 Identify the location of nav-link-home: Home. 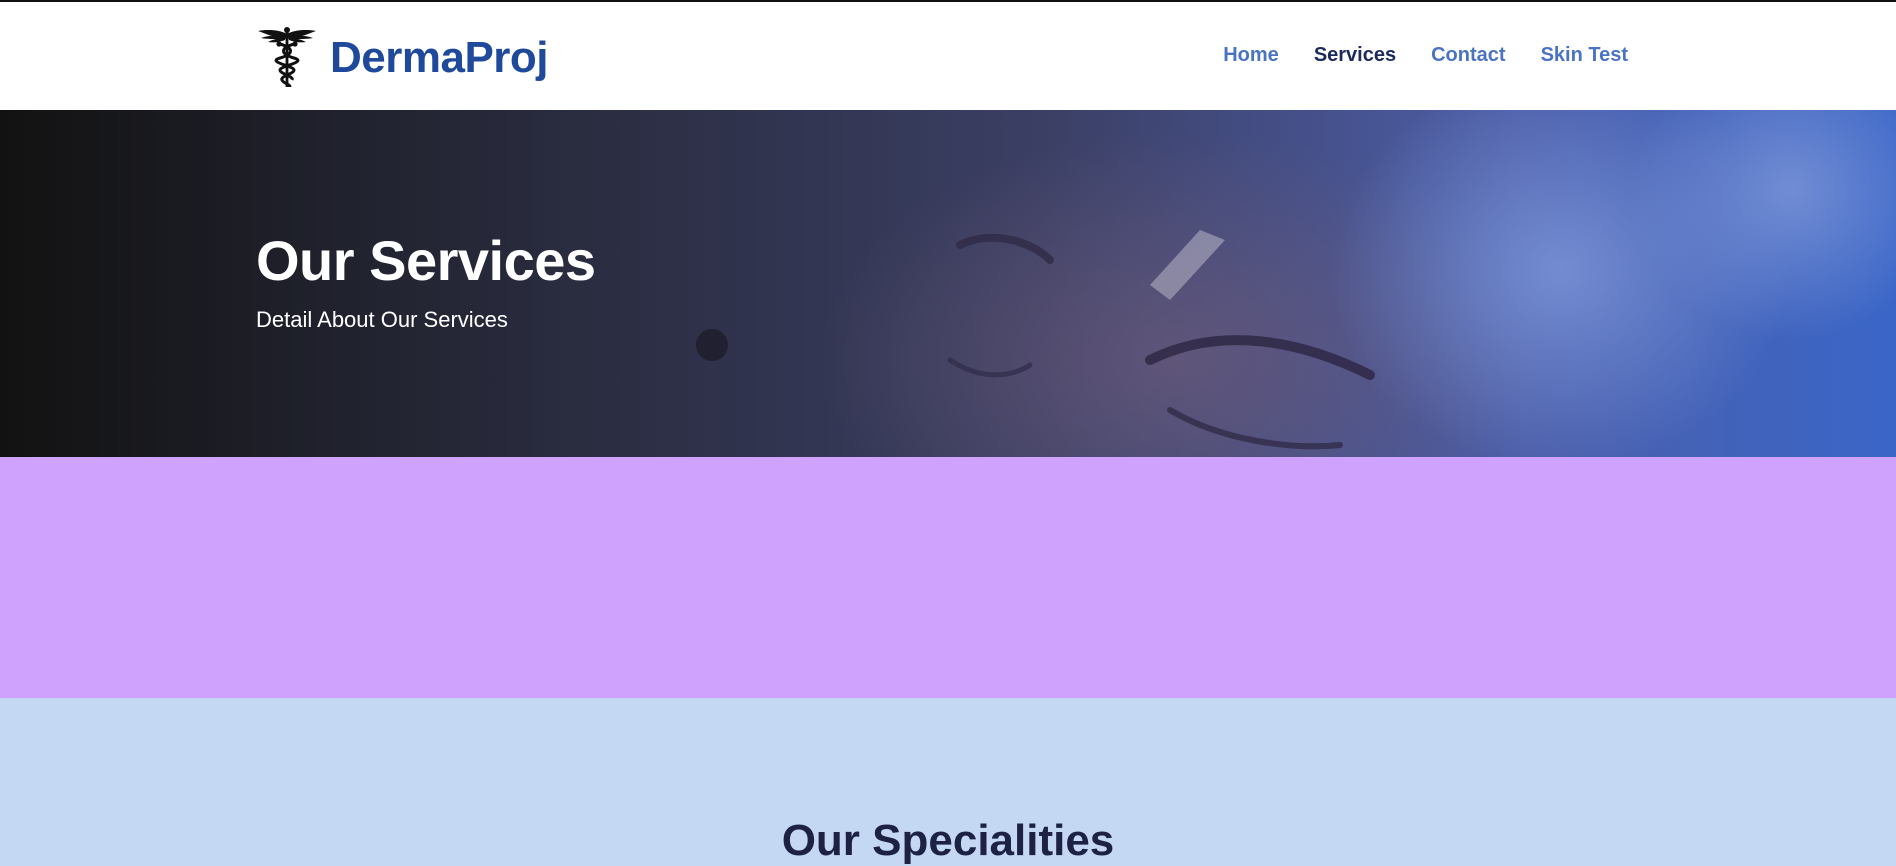
(1251, 55).